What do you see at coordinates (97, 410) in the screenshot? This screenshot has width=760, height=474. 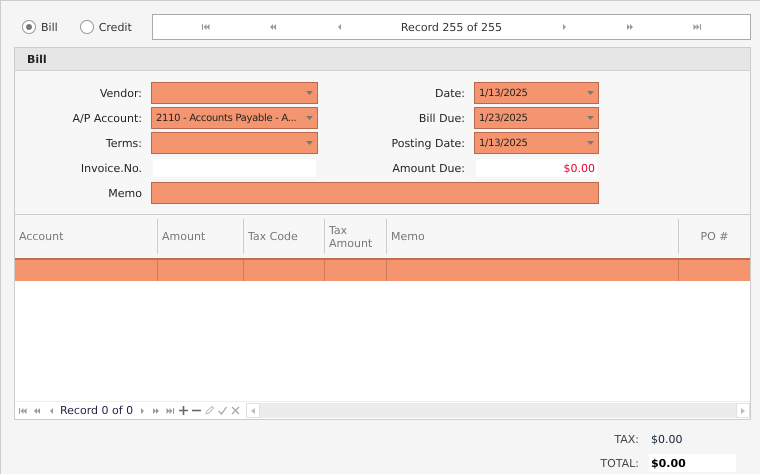 I see `record-counter: Record 0 of 0` at bounding box center [97, 410].